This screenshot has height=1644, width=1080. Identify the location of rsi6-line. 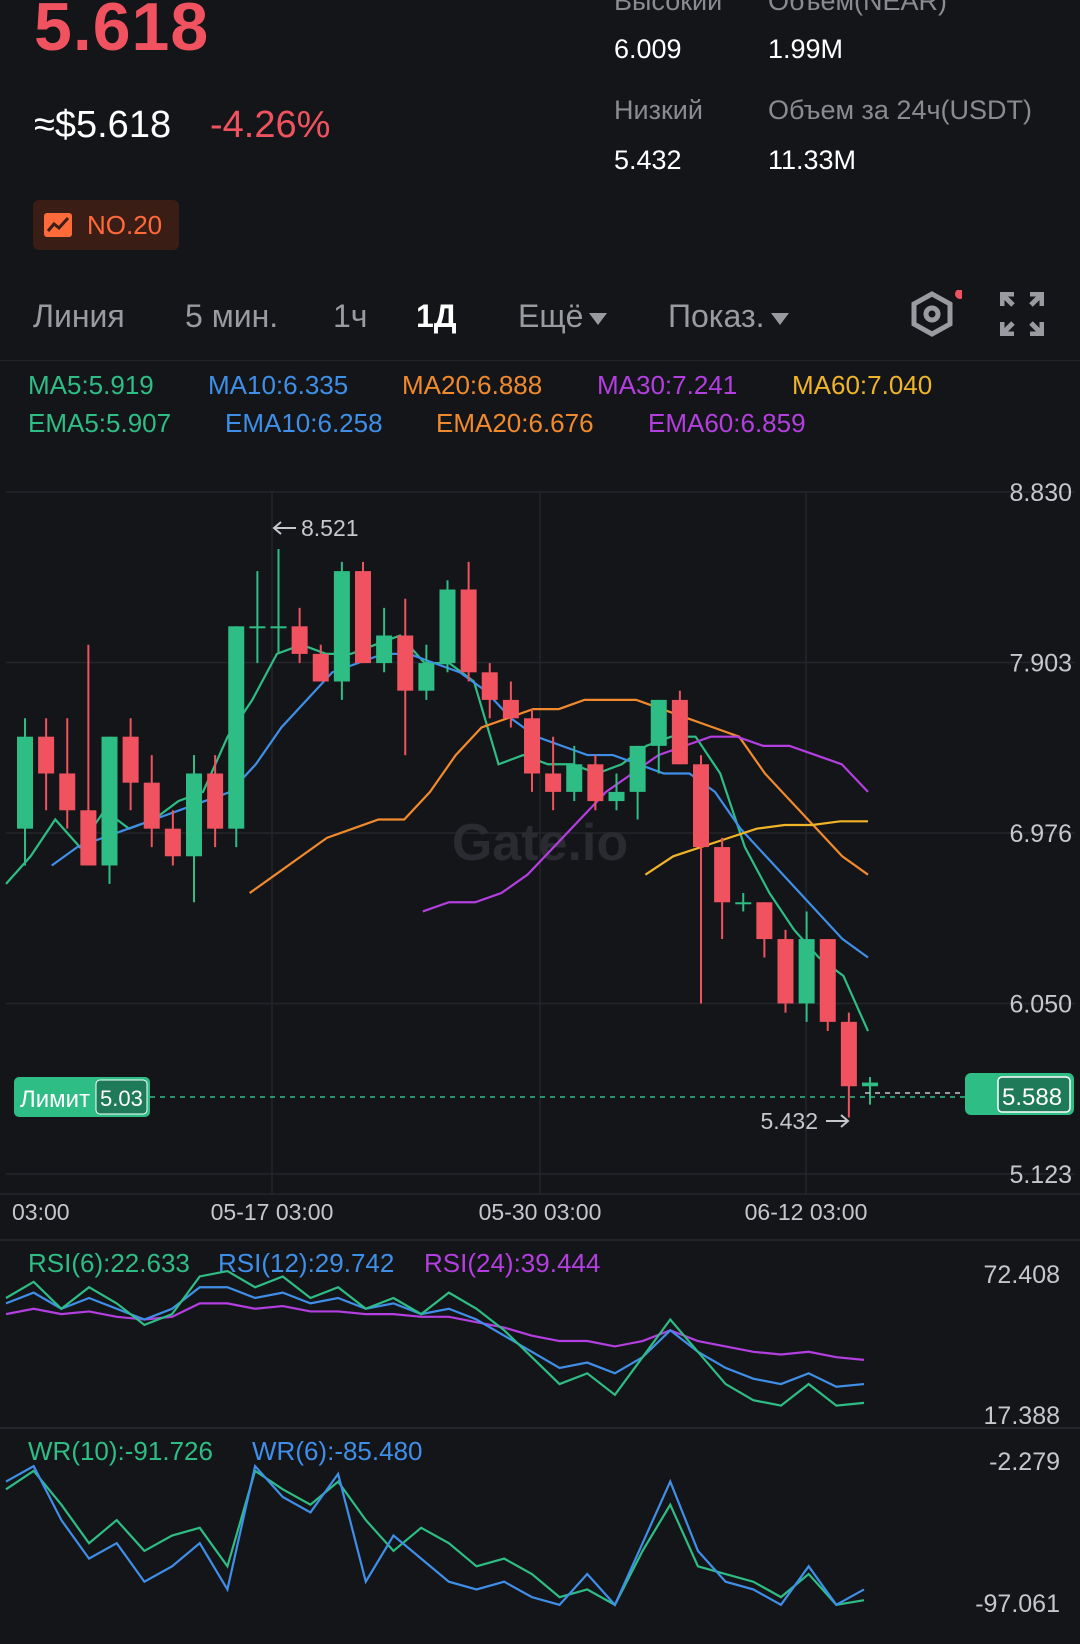
(435, 1338).